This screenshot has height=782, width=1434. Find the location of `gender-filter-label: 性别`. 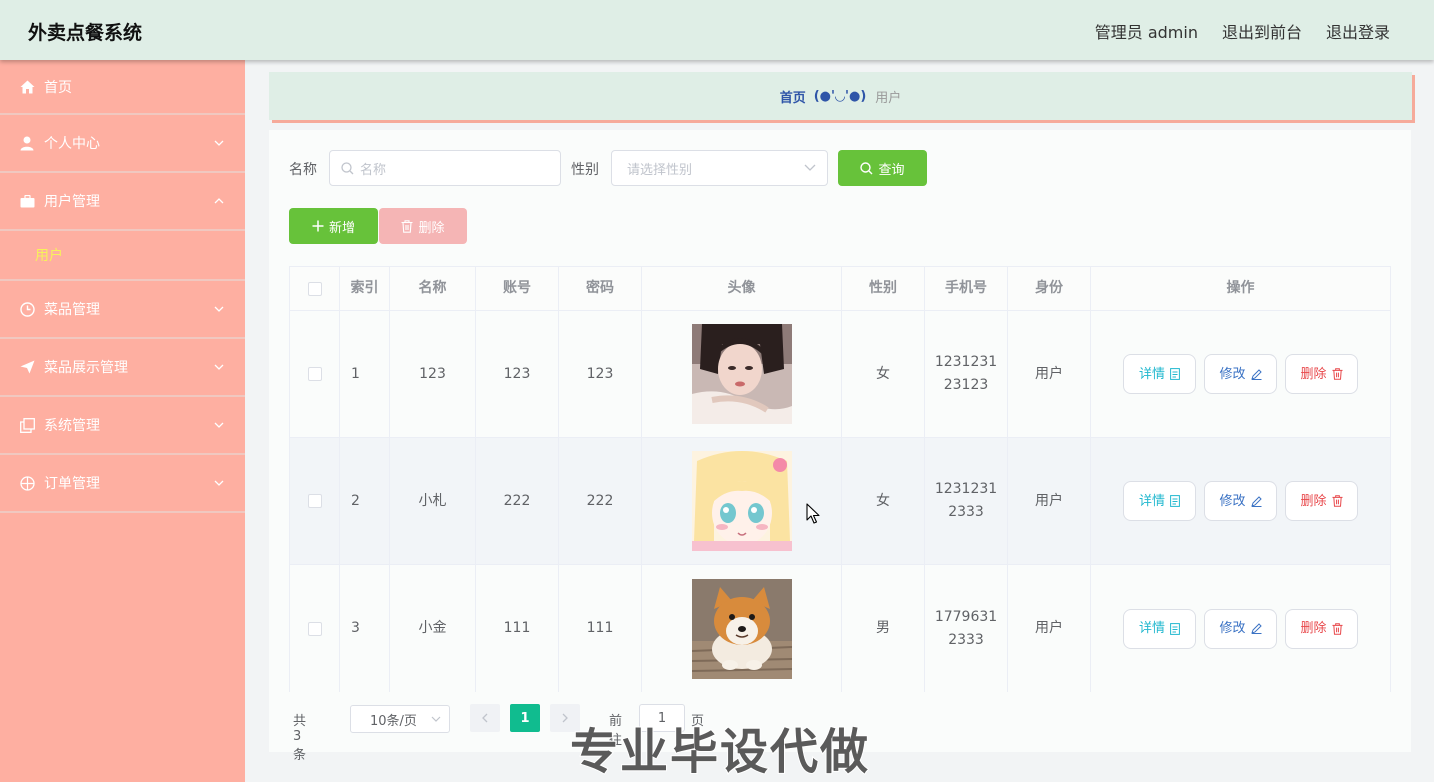

gender-filter-label: 性别 is located at coordinates (585, 170).